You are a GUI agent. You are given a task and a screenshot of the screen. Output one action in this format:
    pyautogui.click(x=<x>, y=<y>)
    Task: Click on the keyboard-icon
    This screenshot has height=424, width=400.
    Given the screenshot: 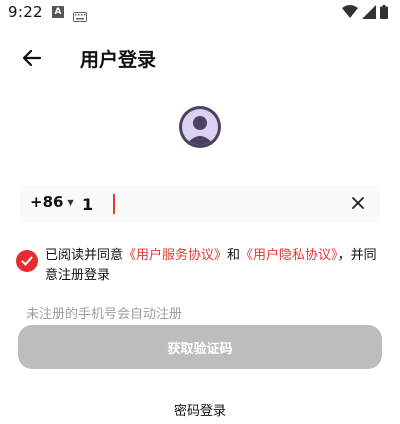 What is the action you would take?
    pyautogui.click(x=80, y=16)
    